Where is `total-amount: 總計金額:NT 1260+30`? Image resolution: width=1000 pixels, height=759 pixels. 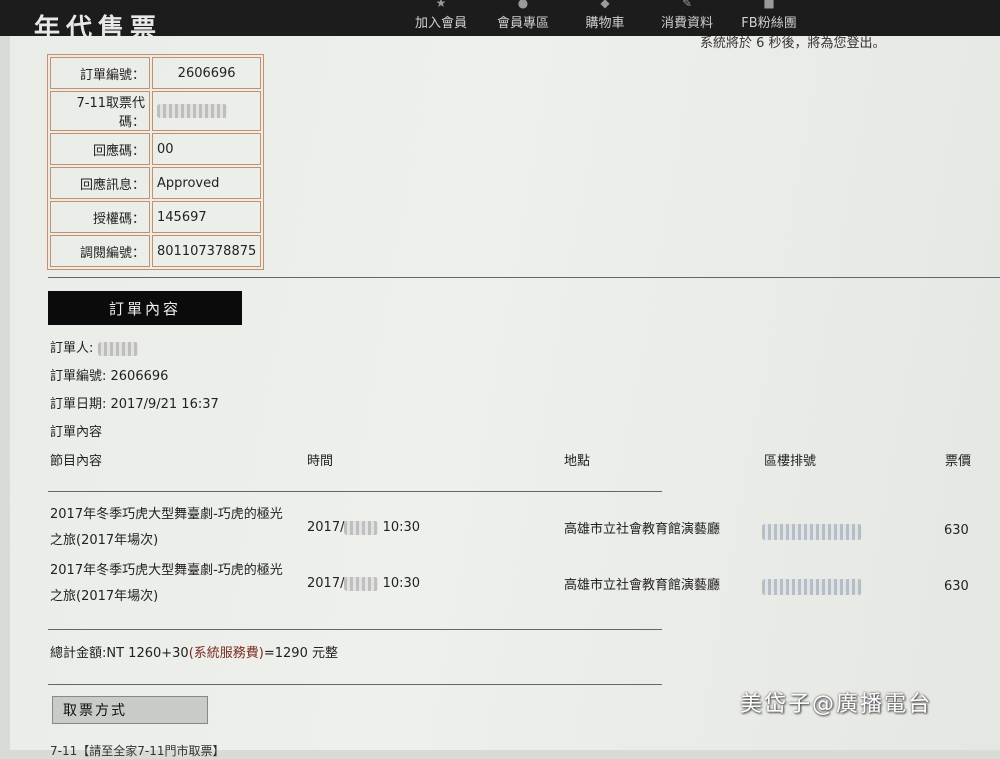 total-amount: 總計金額:NT 1260+30 is located at coordinates (119, 653).